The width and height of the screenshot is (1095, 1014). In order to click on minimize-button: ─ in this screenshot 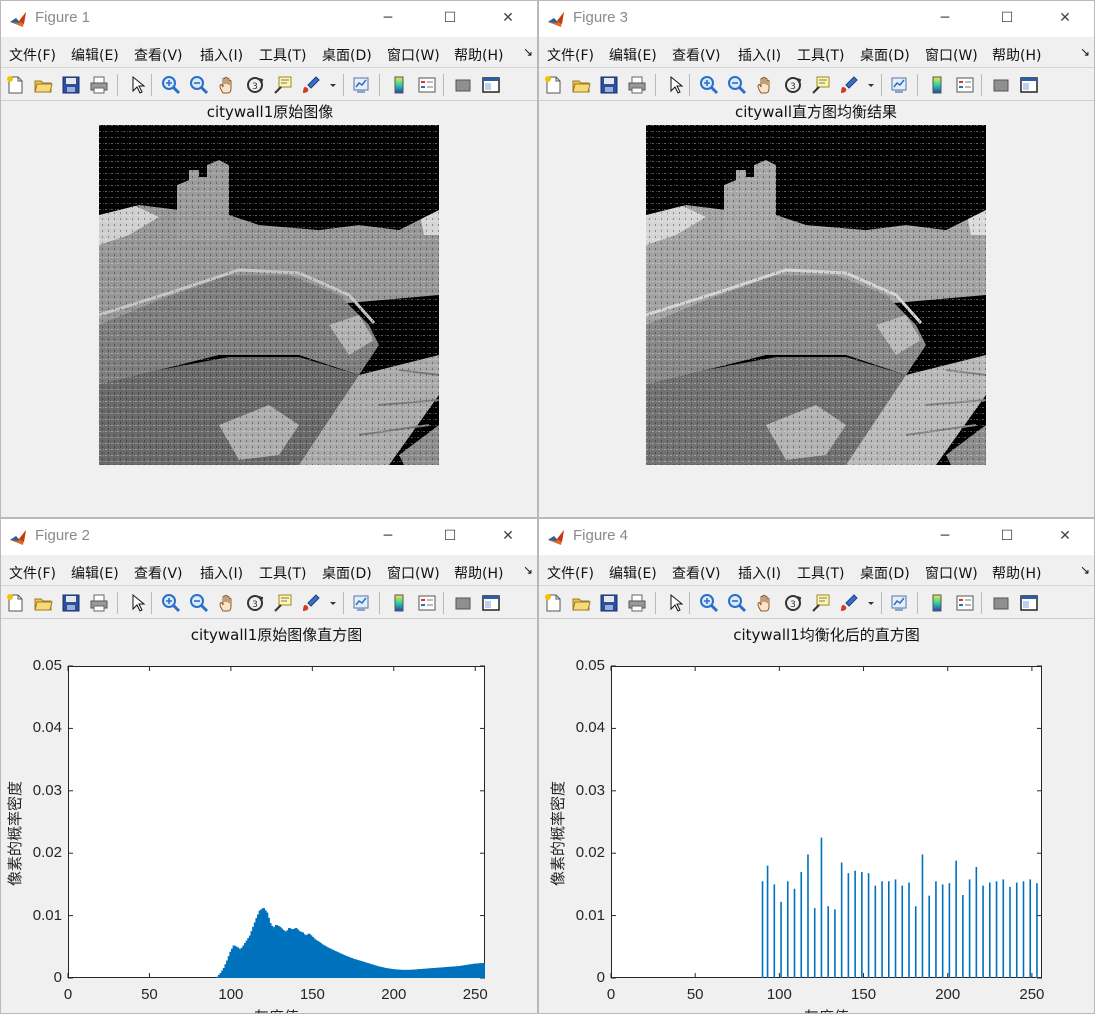, I will do `click(945, 536)`.